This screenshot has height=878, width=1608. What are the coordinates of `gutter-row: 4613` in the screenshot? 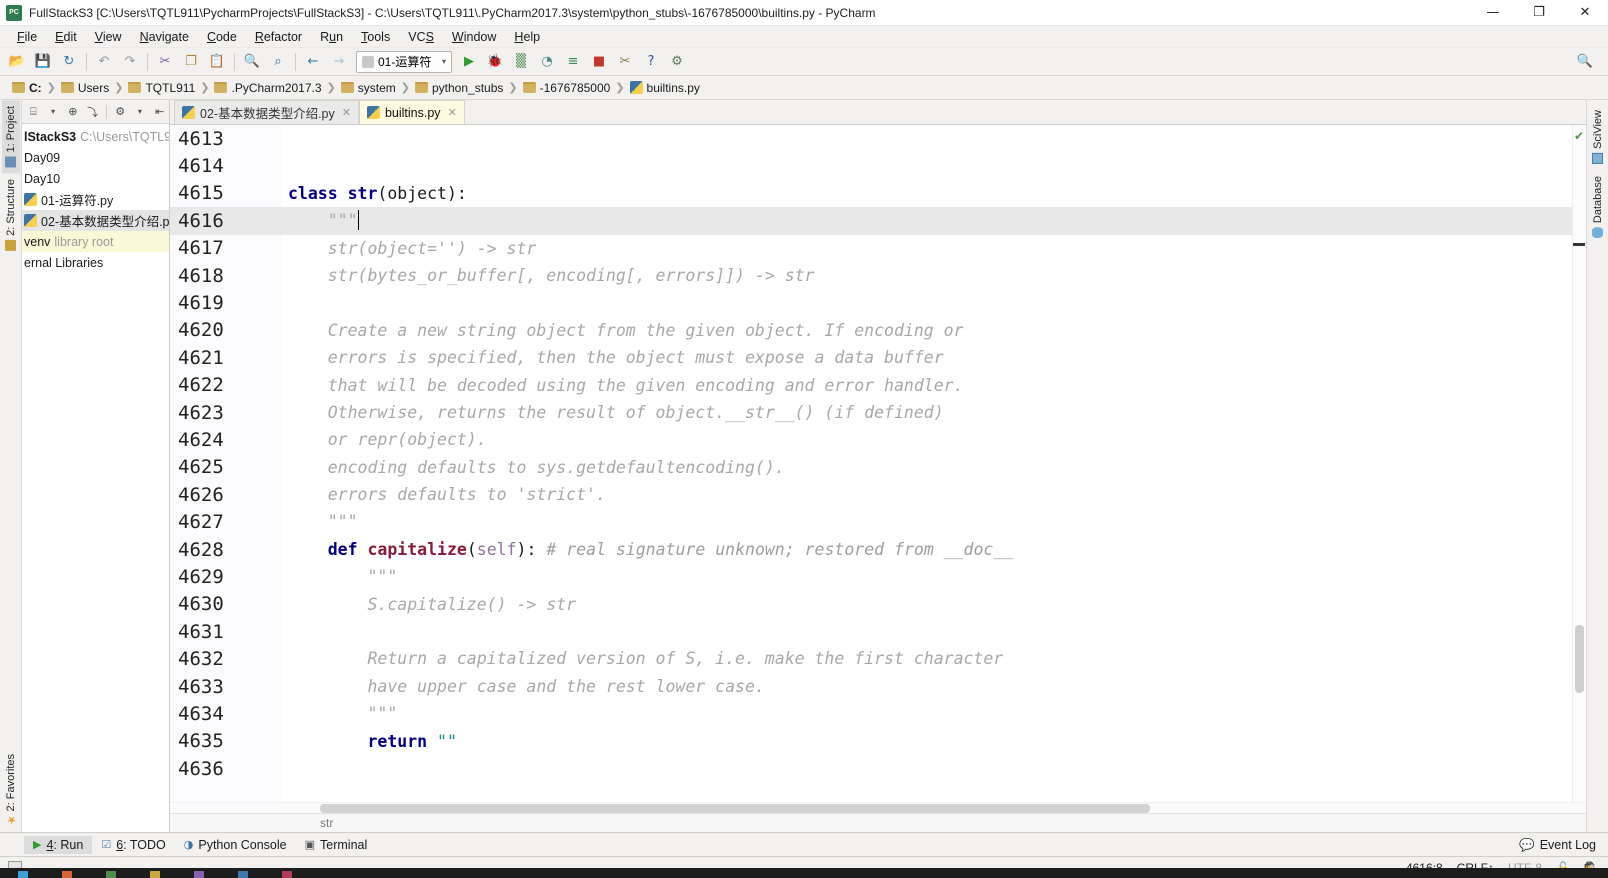 It's located at (226, 138).